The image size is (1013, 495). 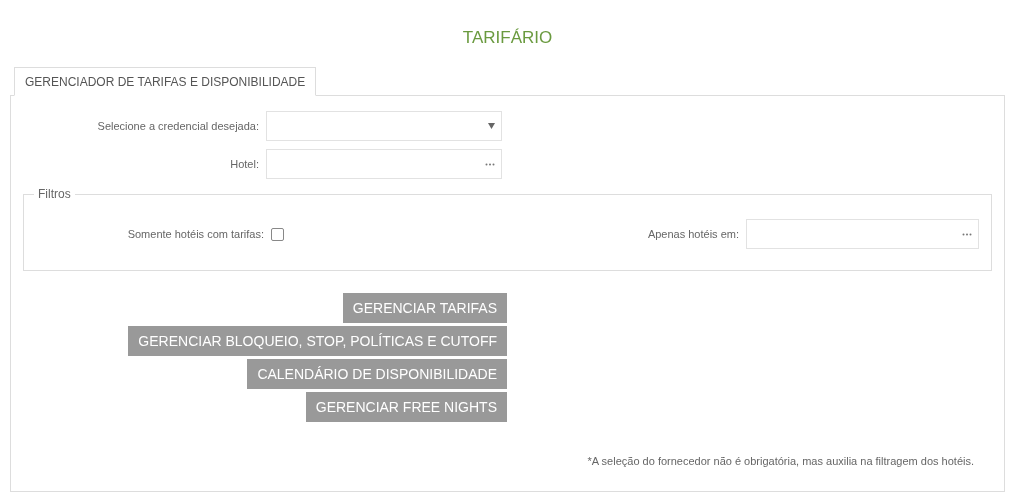 What do you see at coordinates (177, 126) in the screenshot?
I see `field-label: Selecione a credencial desejada:` at bounding box center [177, 126].